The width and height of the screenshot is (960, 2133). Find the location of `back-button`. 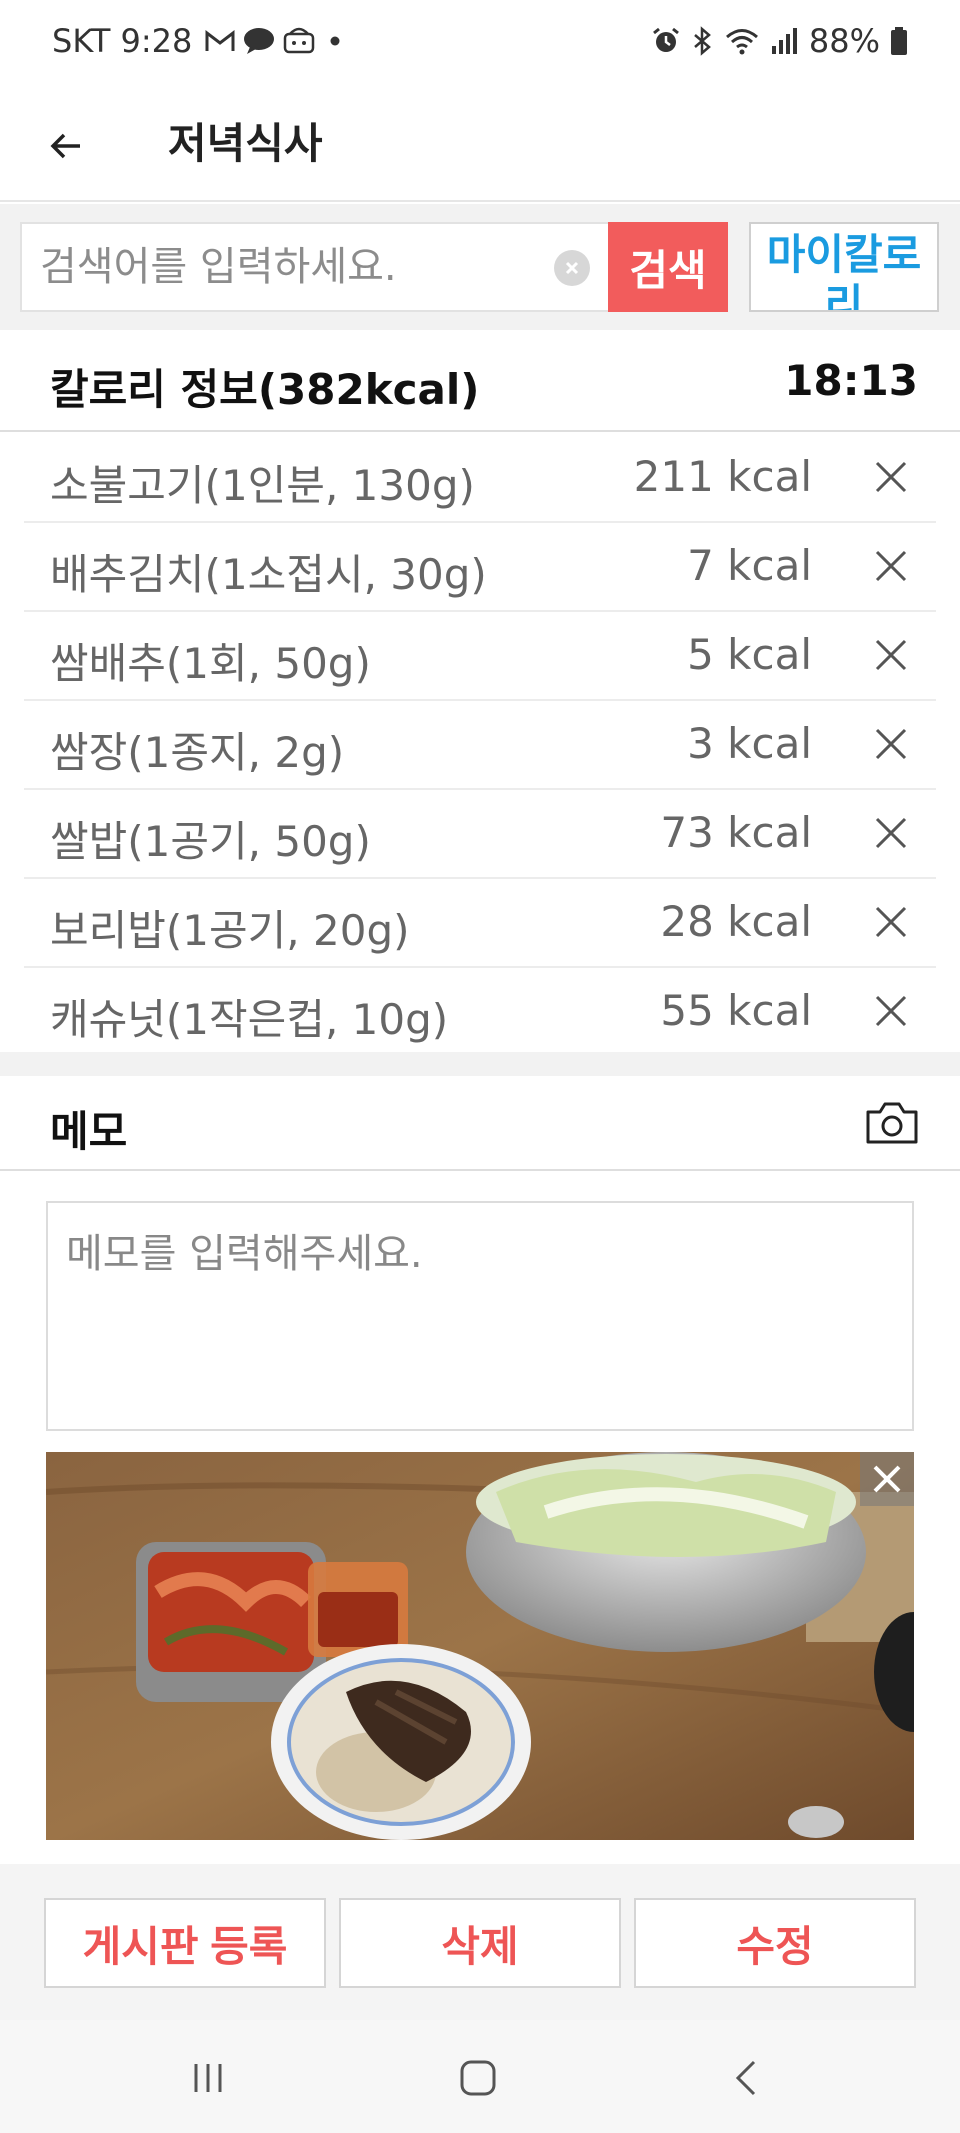

back-button is located at coordinates (66, 146).